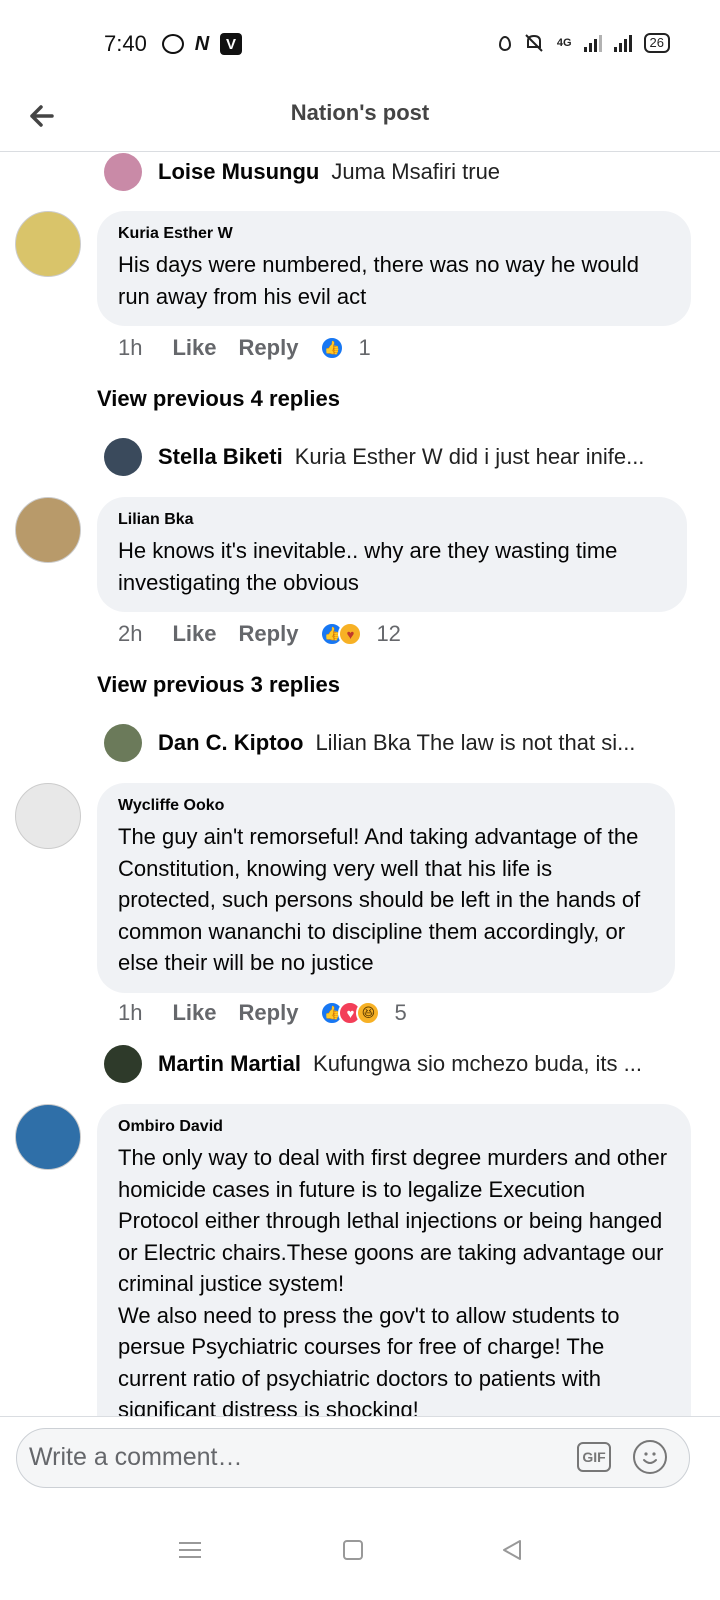 The height and width of the screenshot is (1600, 720). Describe the element at coordinates (350, 634) in the screenshot. I see `care-reaction-icon: ♥` at that location.